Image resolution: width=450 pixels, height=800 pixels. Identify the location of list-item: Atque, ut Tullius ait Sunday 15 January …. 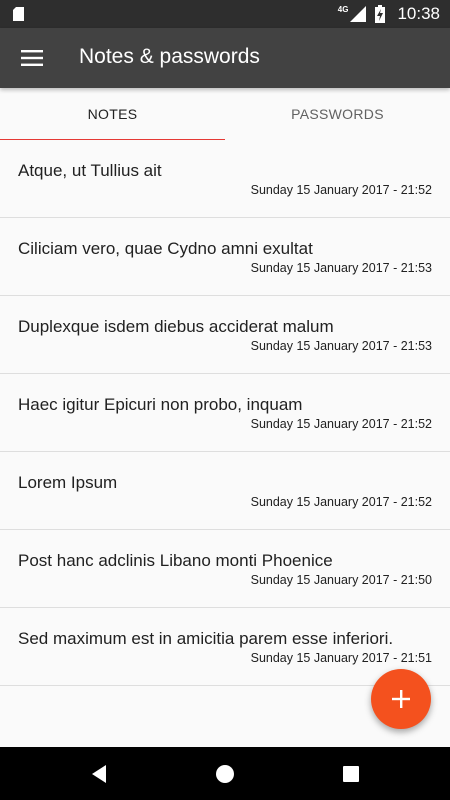
(225, 179).